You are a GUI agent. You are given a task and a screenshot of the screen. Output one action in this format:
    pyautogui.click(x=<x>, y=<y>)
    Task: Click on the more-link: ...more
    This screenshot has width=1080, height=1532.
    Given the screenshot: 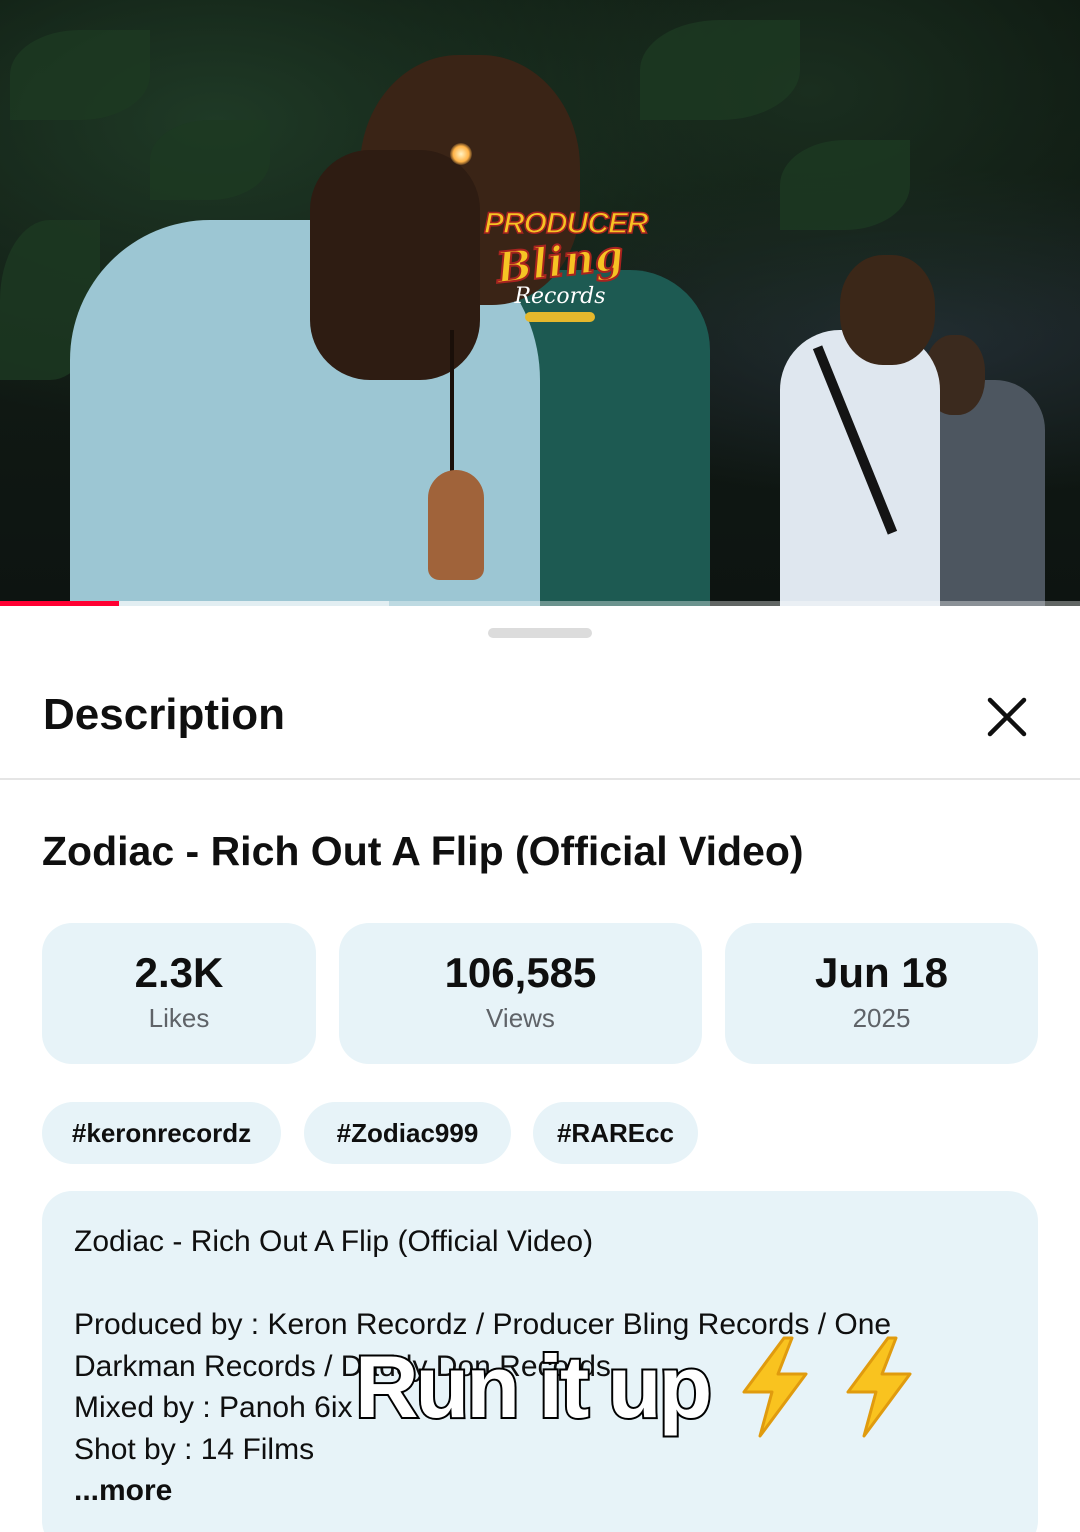 What is the action you would take?
    pyautogui.click(x=540, y=1491)
    